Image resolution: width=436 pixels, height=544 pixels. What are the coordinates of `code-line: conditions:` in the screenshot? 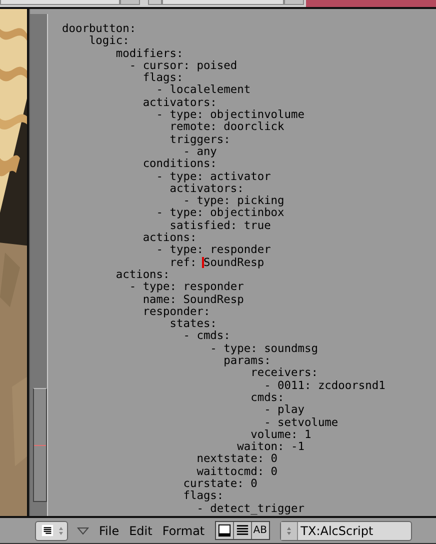 It's located at (180, 164).